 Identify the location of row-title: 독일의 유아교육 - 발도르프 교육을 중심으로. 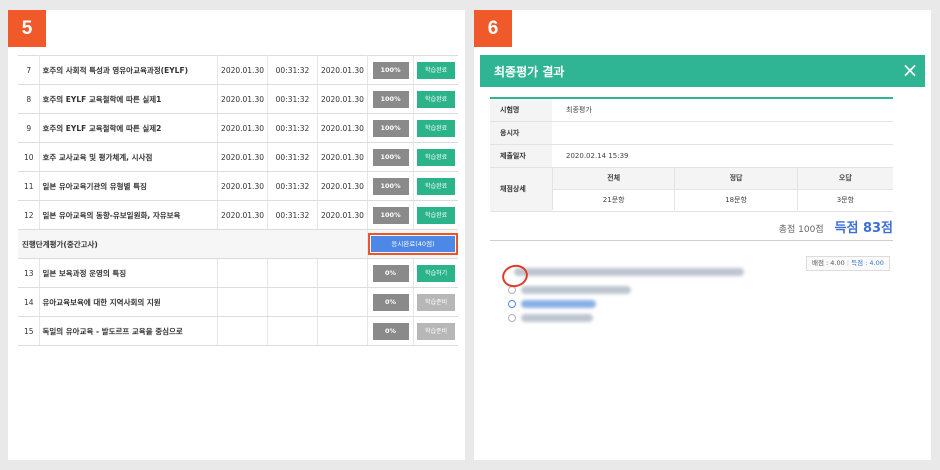
(129, 331).